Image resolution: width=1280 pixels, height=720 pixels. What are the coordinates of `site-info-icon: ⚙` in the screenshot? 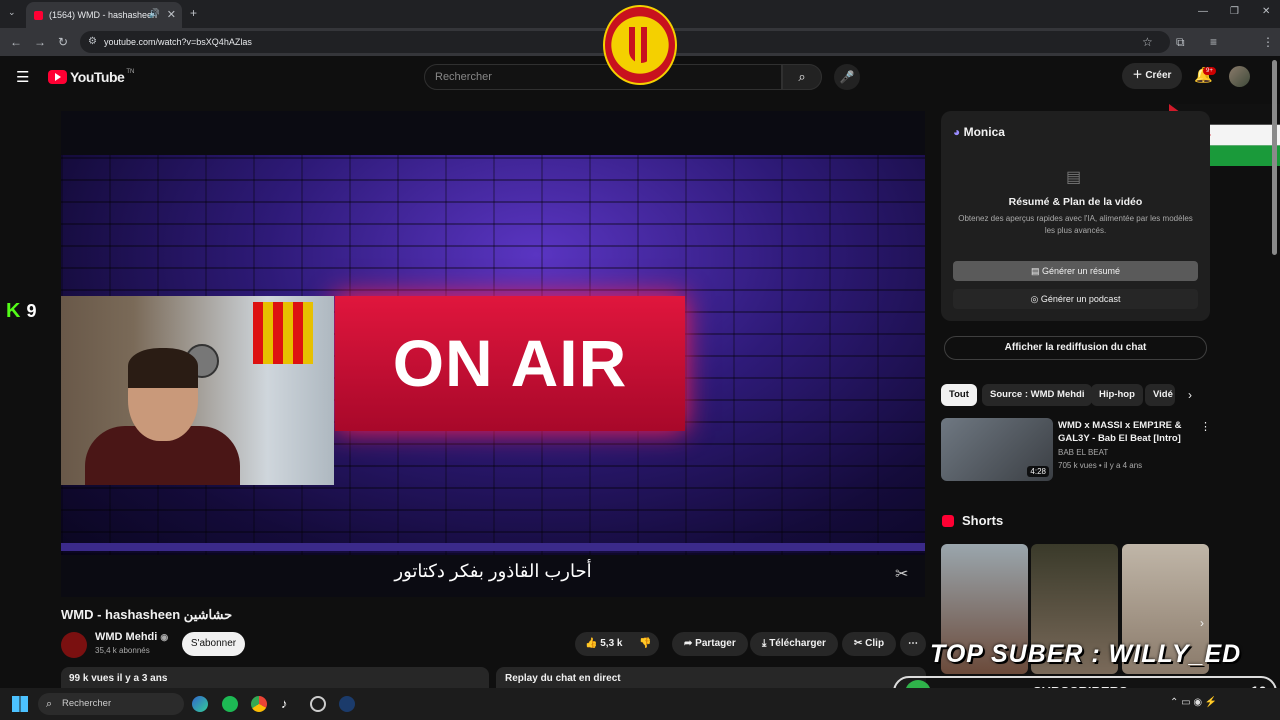 It's located at (92, 42).